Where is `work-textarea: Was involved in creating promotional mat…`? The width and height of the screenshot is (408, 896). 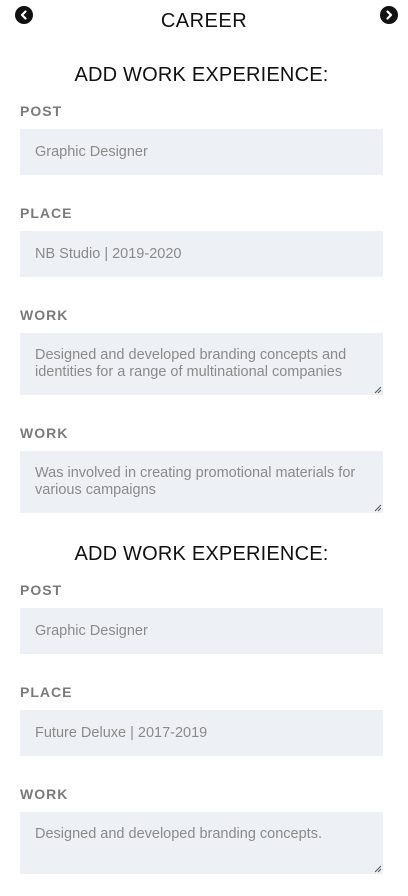 work-textarea: Was involved in creating promotional mat… is located at coordinates (201, 482).